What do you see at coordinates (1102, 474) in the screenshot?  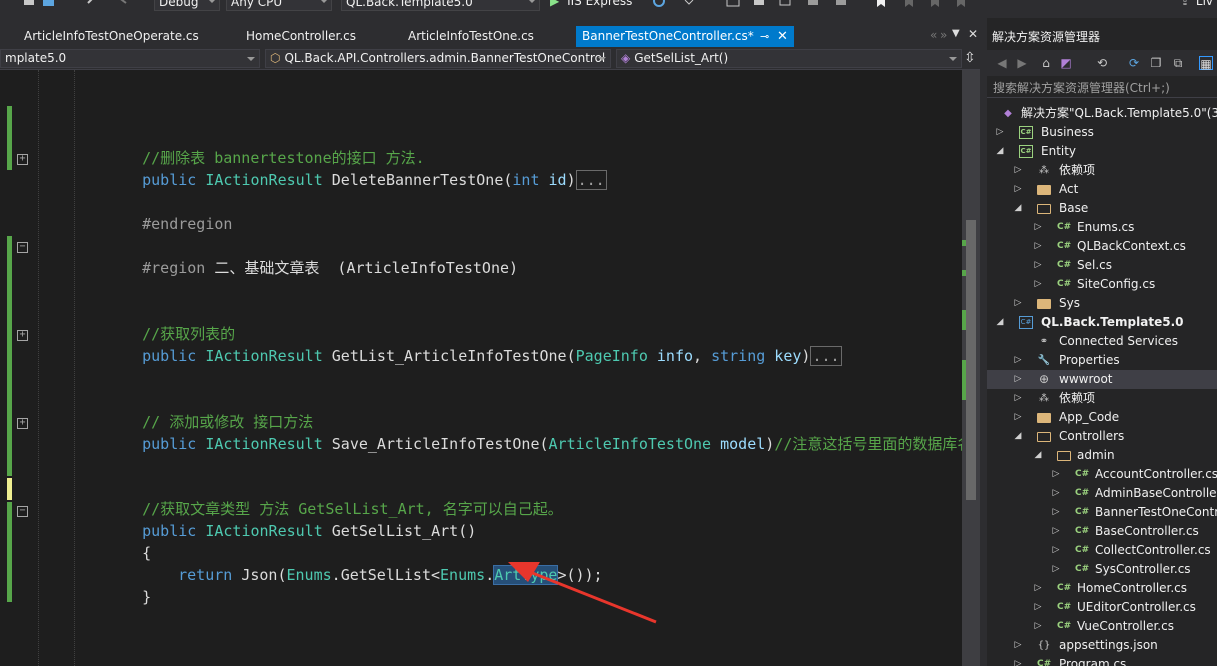 I see `tree-item-accountcontroller-cs: ▷ C# AccountController.cs` at bounding box center [1102, 474].